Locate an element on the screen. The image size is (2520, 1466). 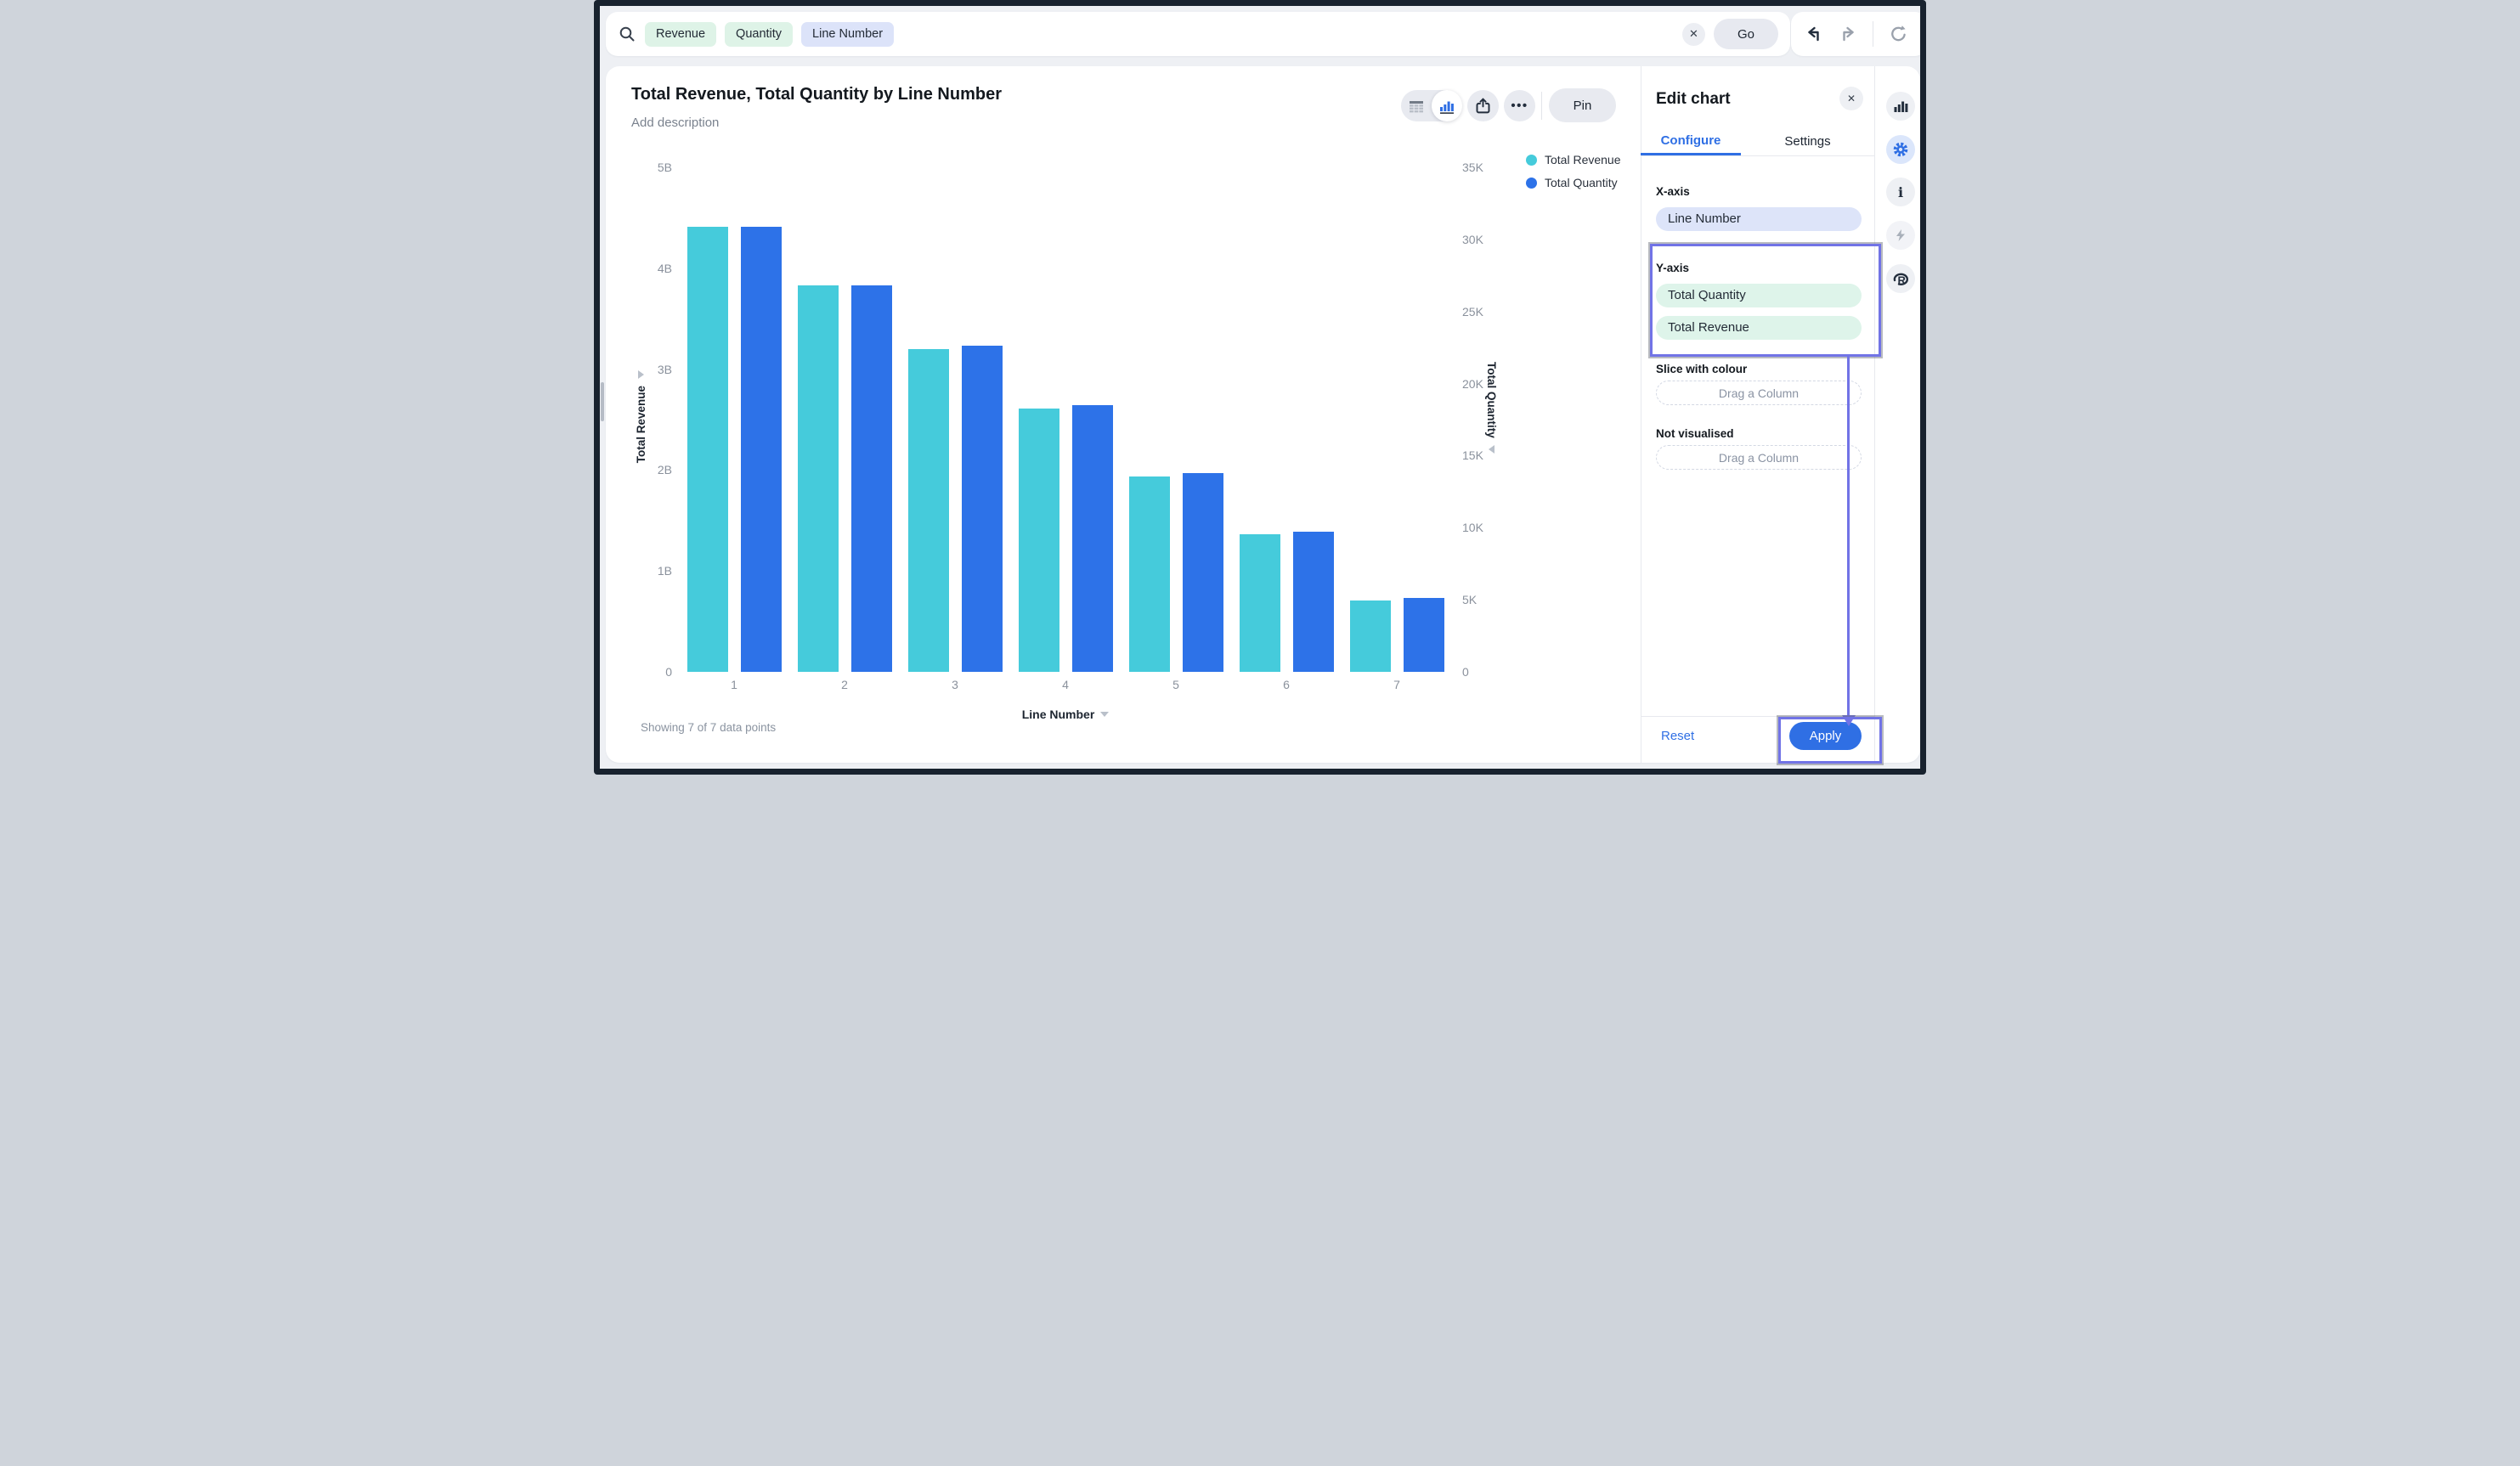
legend-label: Total Revenue is located at coordinates (1583, 159).